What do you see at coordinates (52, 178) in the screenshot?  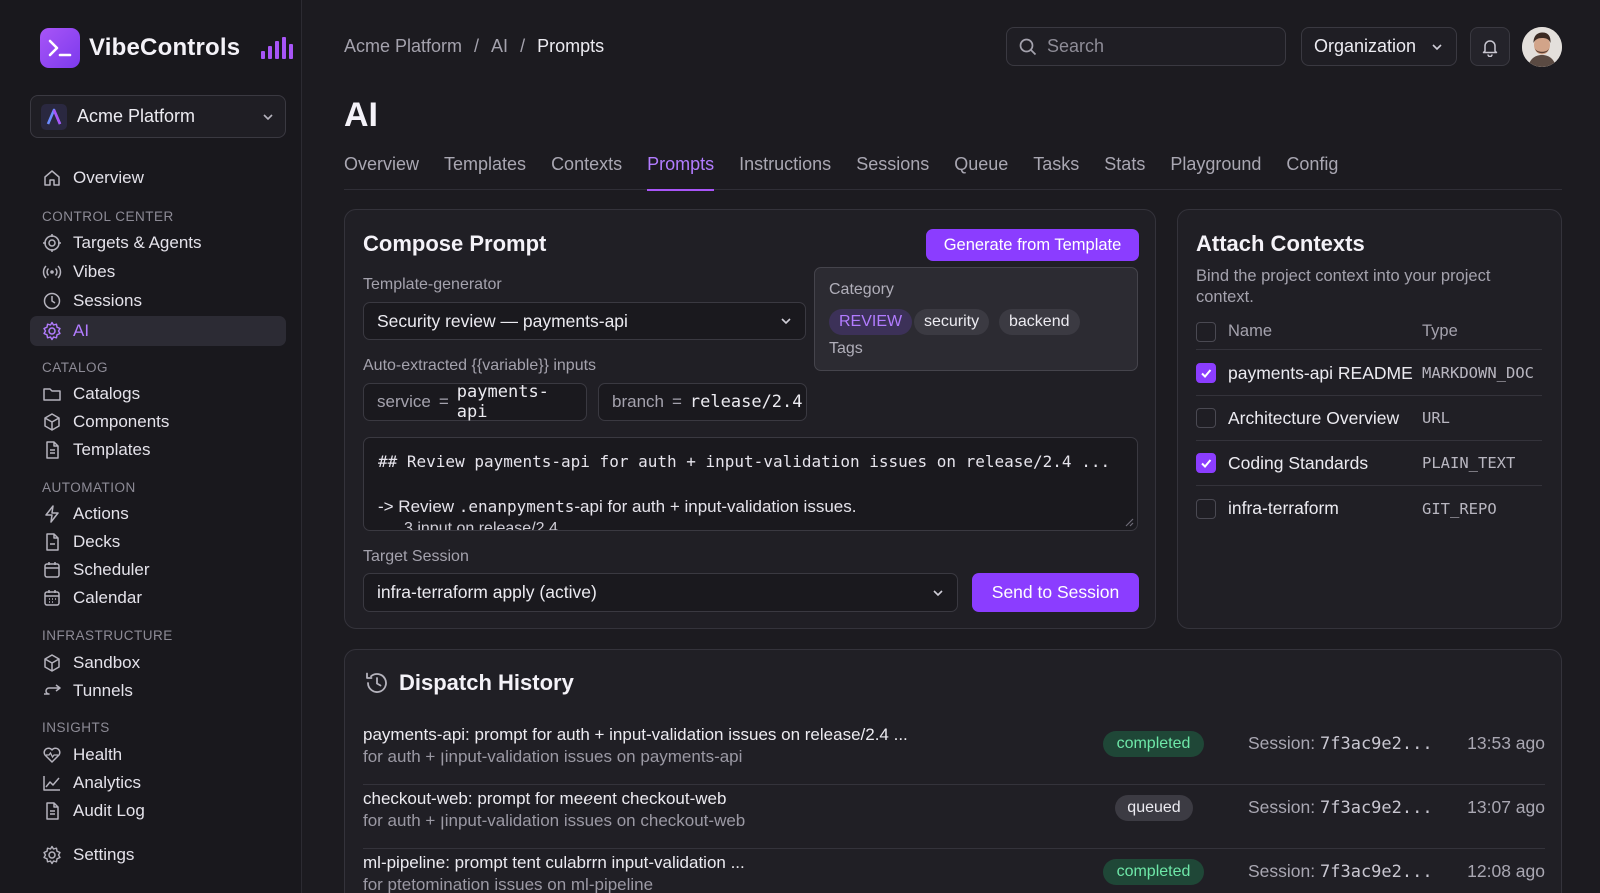 I see `home-icon` at bounding box center [52, 178].